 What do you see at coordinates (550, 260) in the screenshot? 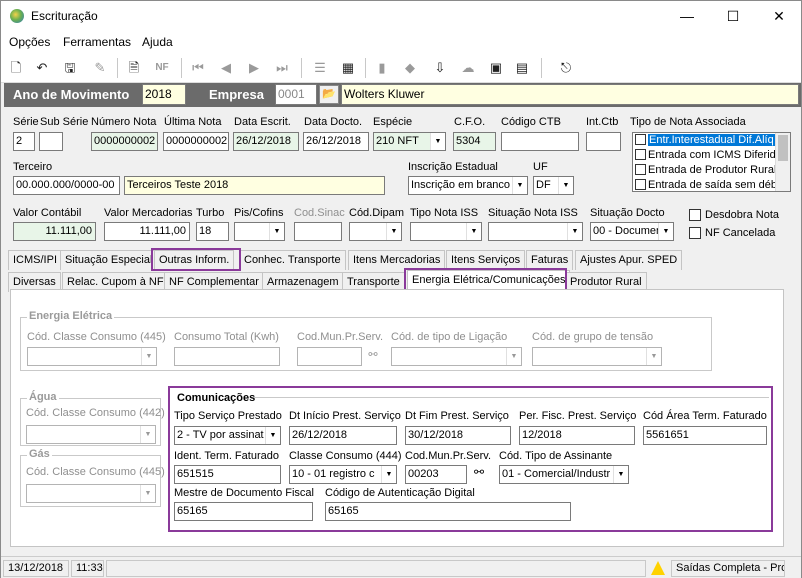
I see `tab-faturas: Faturas` at bounding box center [550, 260].